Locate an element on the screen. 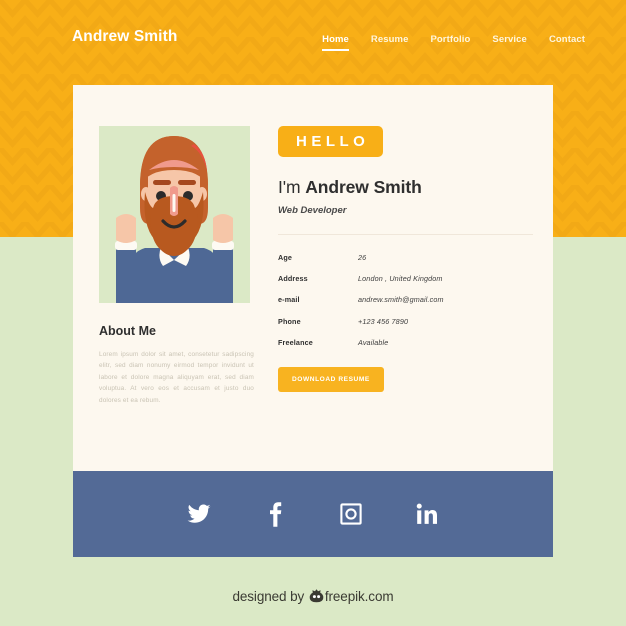 Image resolution: width=626 pixels, height=626 pixels. table-row: Address London , United Kingdom is located at coordinates (405, 278).